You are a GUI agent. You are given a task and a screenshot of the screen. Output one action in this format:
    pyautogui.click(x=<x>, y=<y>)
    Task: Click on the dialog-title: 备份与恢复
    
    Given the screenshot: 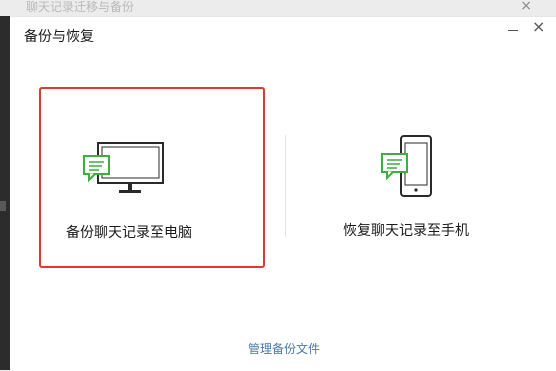 What is the action you would take?
    pyautogui.click(x=59, y=37)
    